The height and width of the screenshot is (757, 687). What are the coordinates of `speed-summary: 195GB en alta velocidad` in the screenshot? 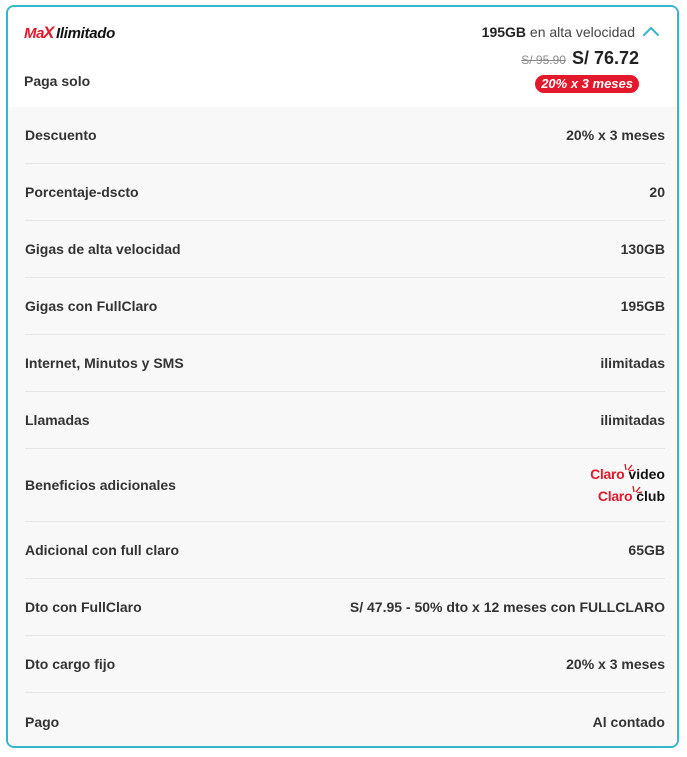 It's located at (558, 32).